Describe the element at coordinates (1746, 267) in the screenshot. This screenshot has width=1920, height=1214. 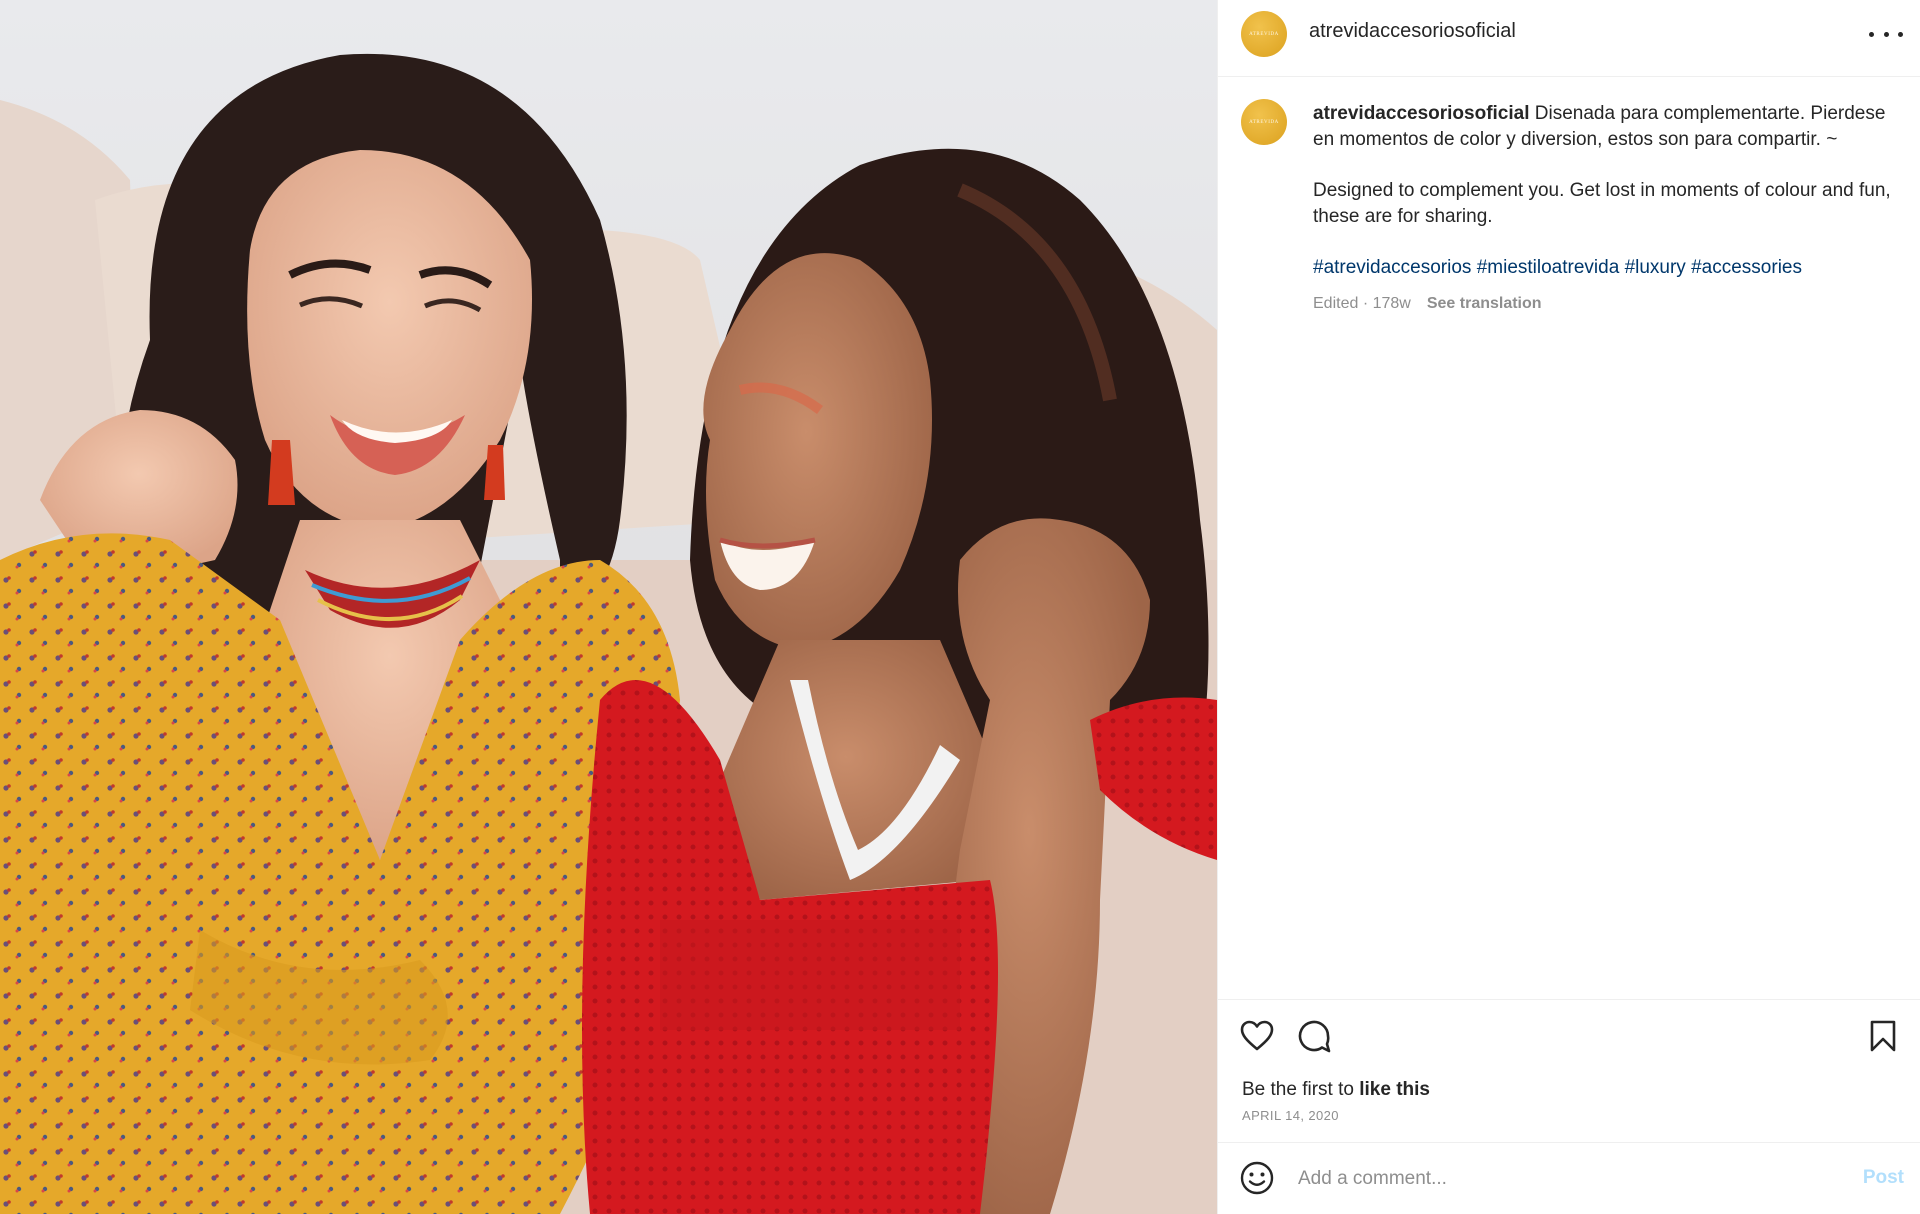
I see `hashtag-link: #accessories` at that location.